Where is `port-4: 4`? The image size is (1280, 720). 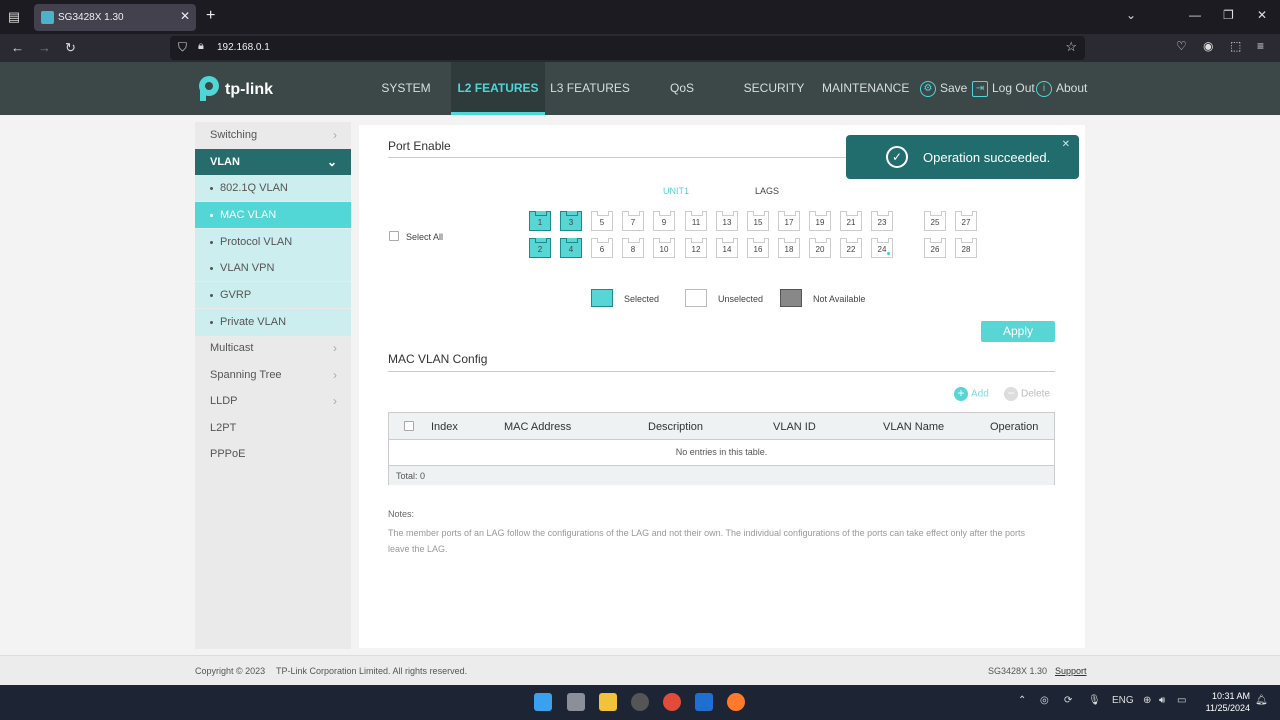
port-4: 4 is located at coordinates (571, 248).